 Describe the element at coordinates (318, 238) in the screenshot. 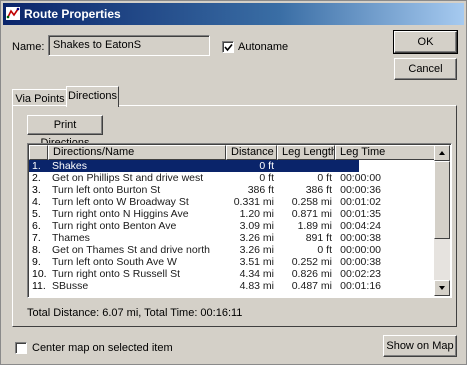

I see `cell-leg-length: 891 ft` at that location.